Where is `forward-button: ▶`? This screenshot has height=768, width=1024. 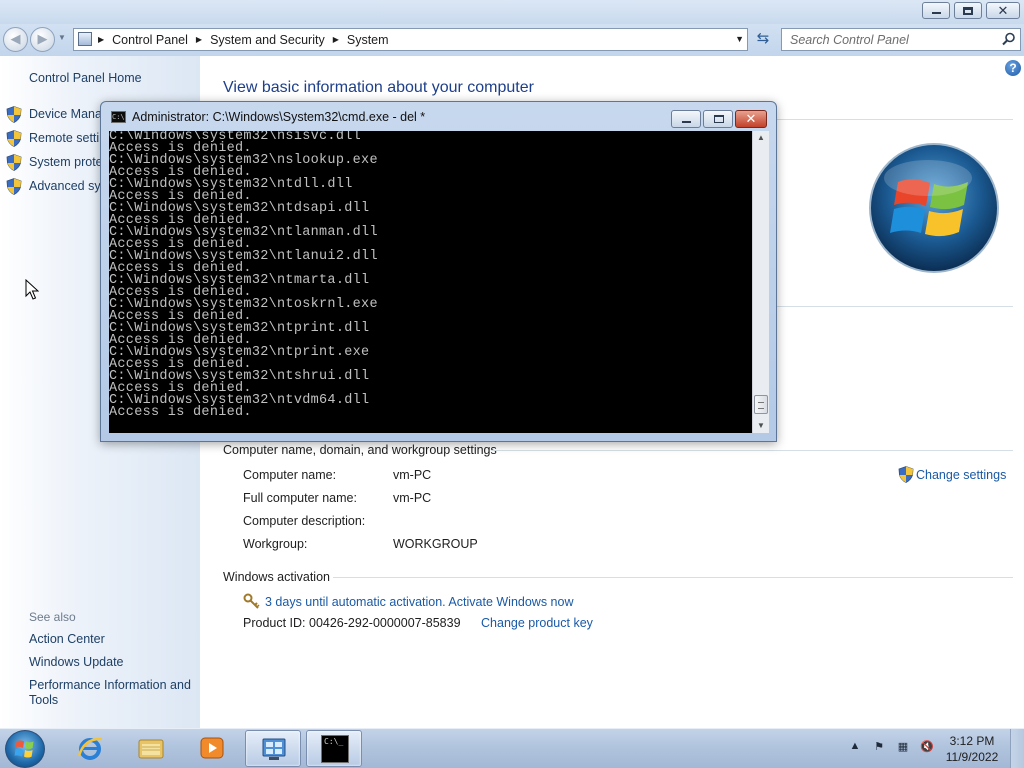 forward-button: ▶ is located at coordinates (42, 39).